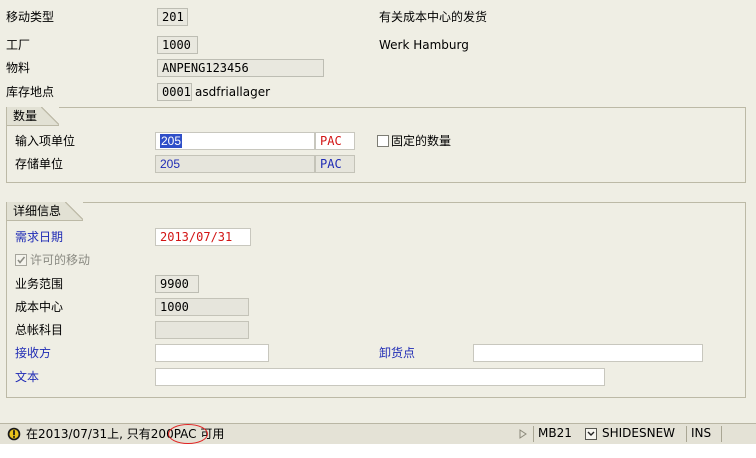 The image size is (756, 458). Describe the element at coordinates (172, 17) in the screenshot. I see `movement-type-field: 201` at that location.